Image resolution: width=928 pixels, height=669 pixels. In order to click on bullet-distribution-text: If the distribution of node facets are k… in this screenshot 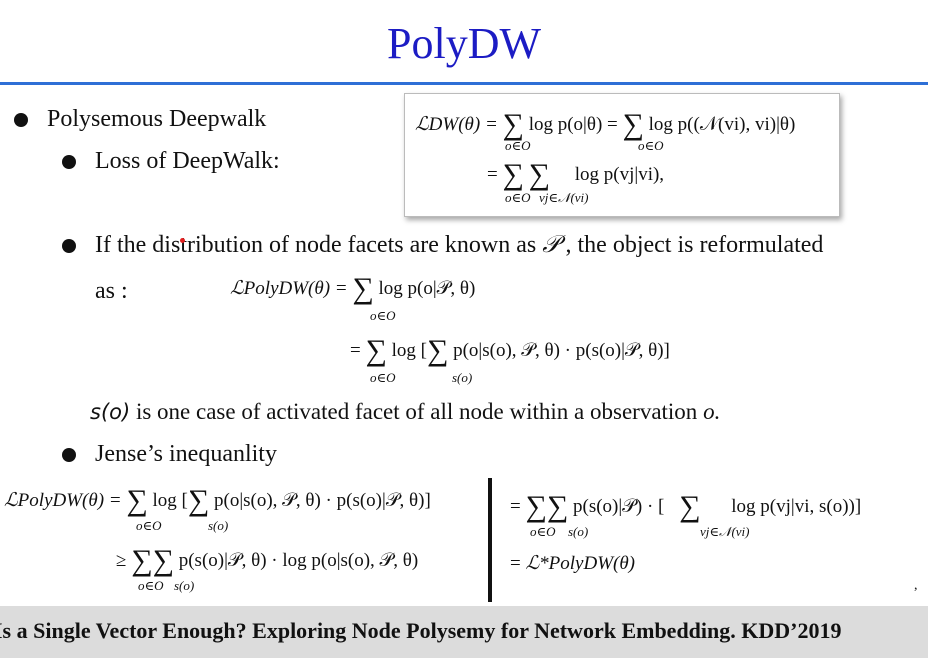, I will do `click(459, 245)`.